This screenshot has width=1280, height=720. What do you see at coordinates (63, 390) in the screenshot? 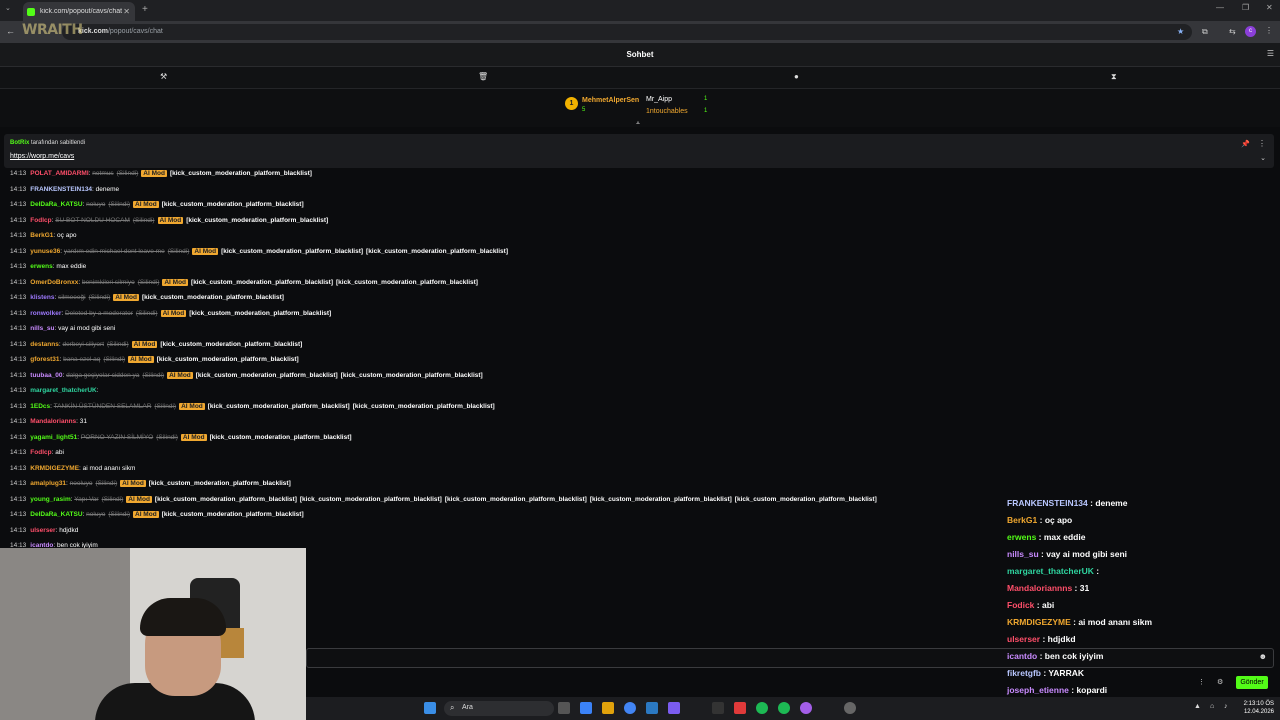
I see `message-username: margaret_thatcherUK` at bounding box center [63, 390].